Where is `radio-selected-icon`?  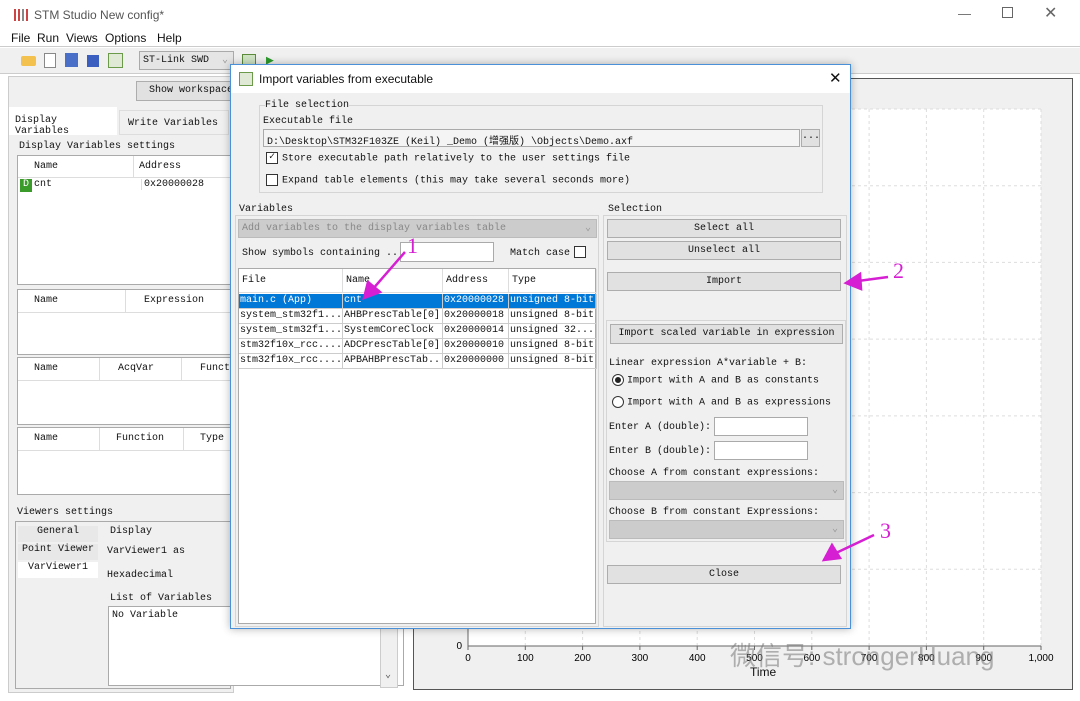
radio-selected-icon is located at coordinates (618, 380).